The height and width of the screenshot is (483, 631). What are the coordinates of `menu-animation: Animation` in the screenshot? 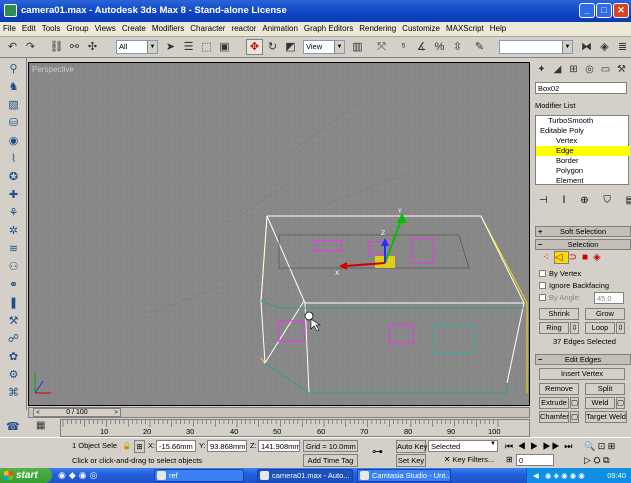 It's located at (280, 28).